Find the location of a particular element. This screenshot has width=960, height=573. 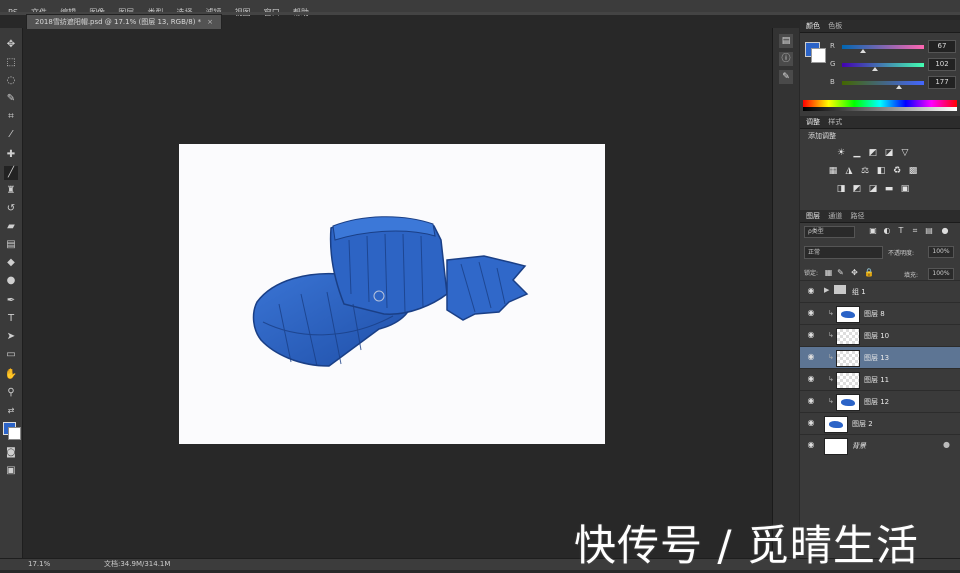

layer-13: ◉ ↳ 图层 13 is located at coordinates (880, 357).